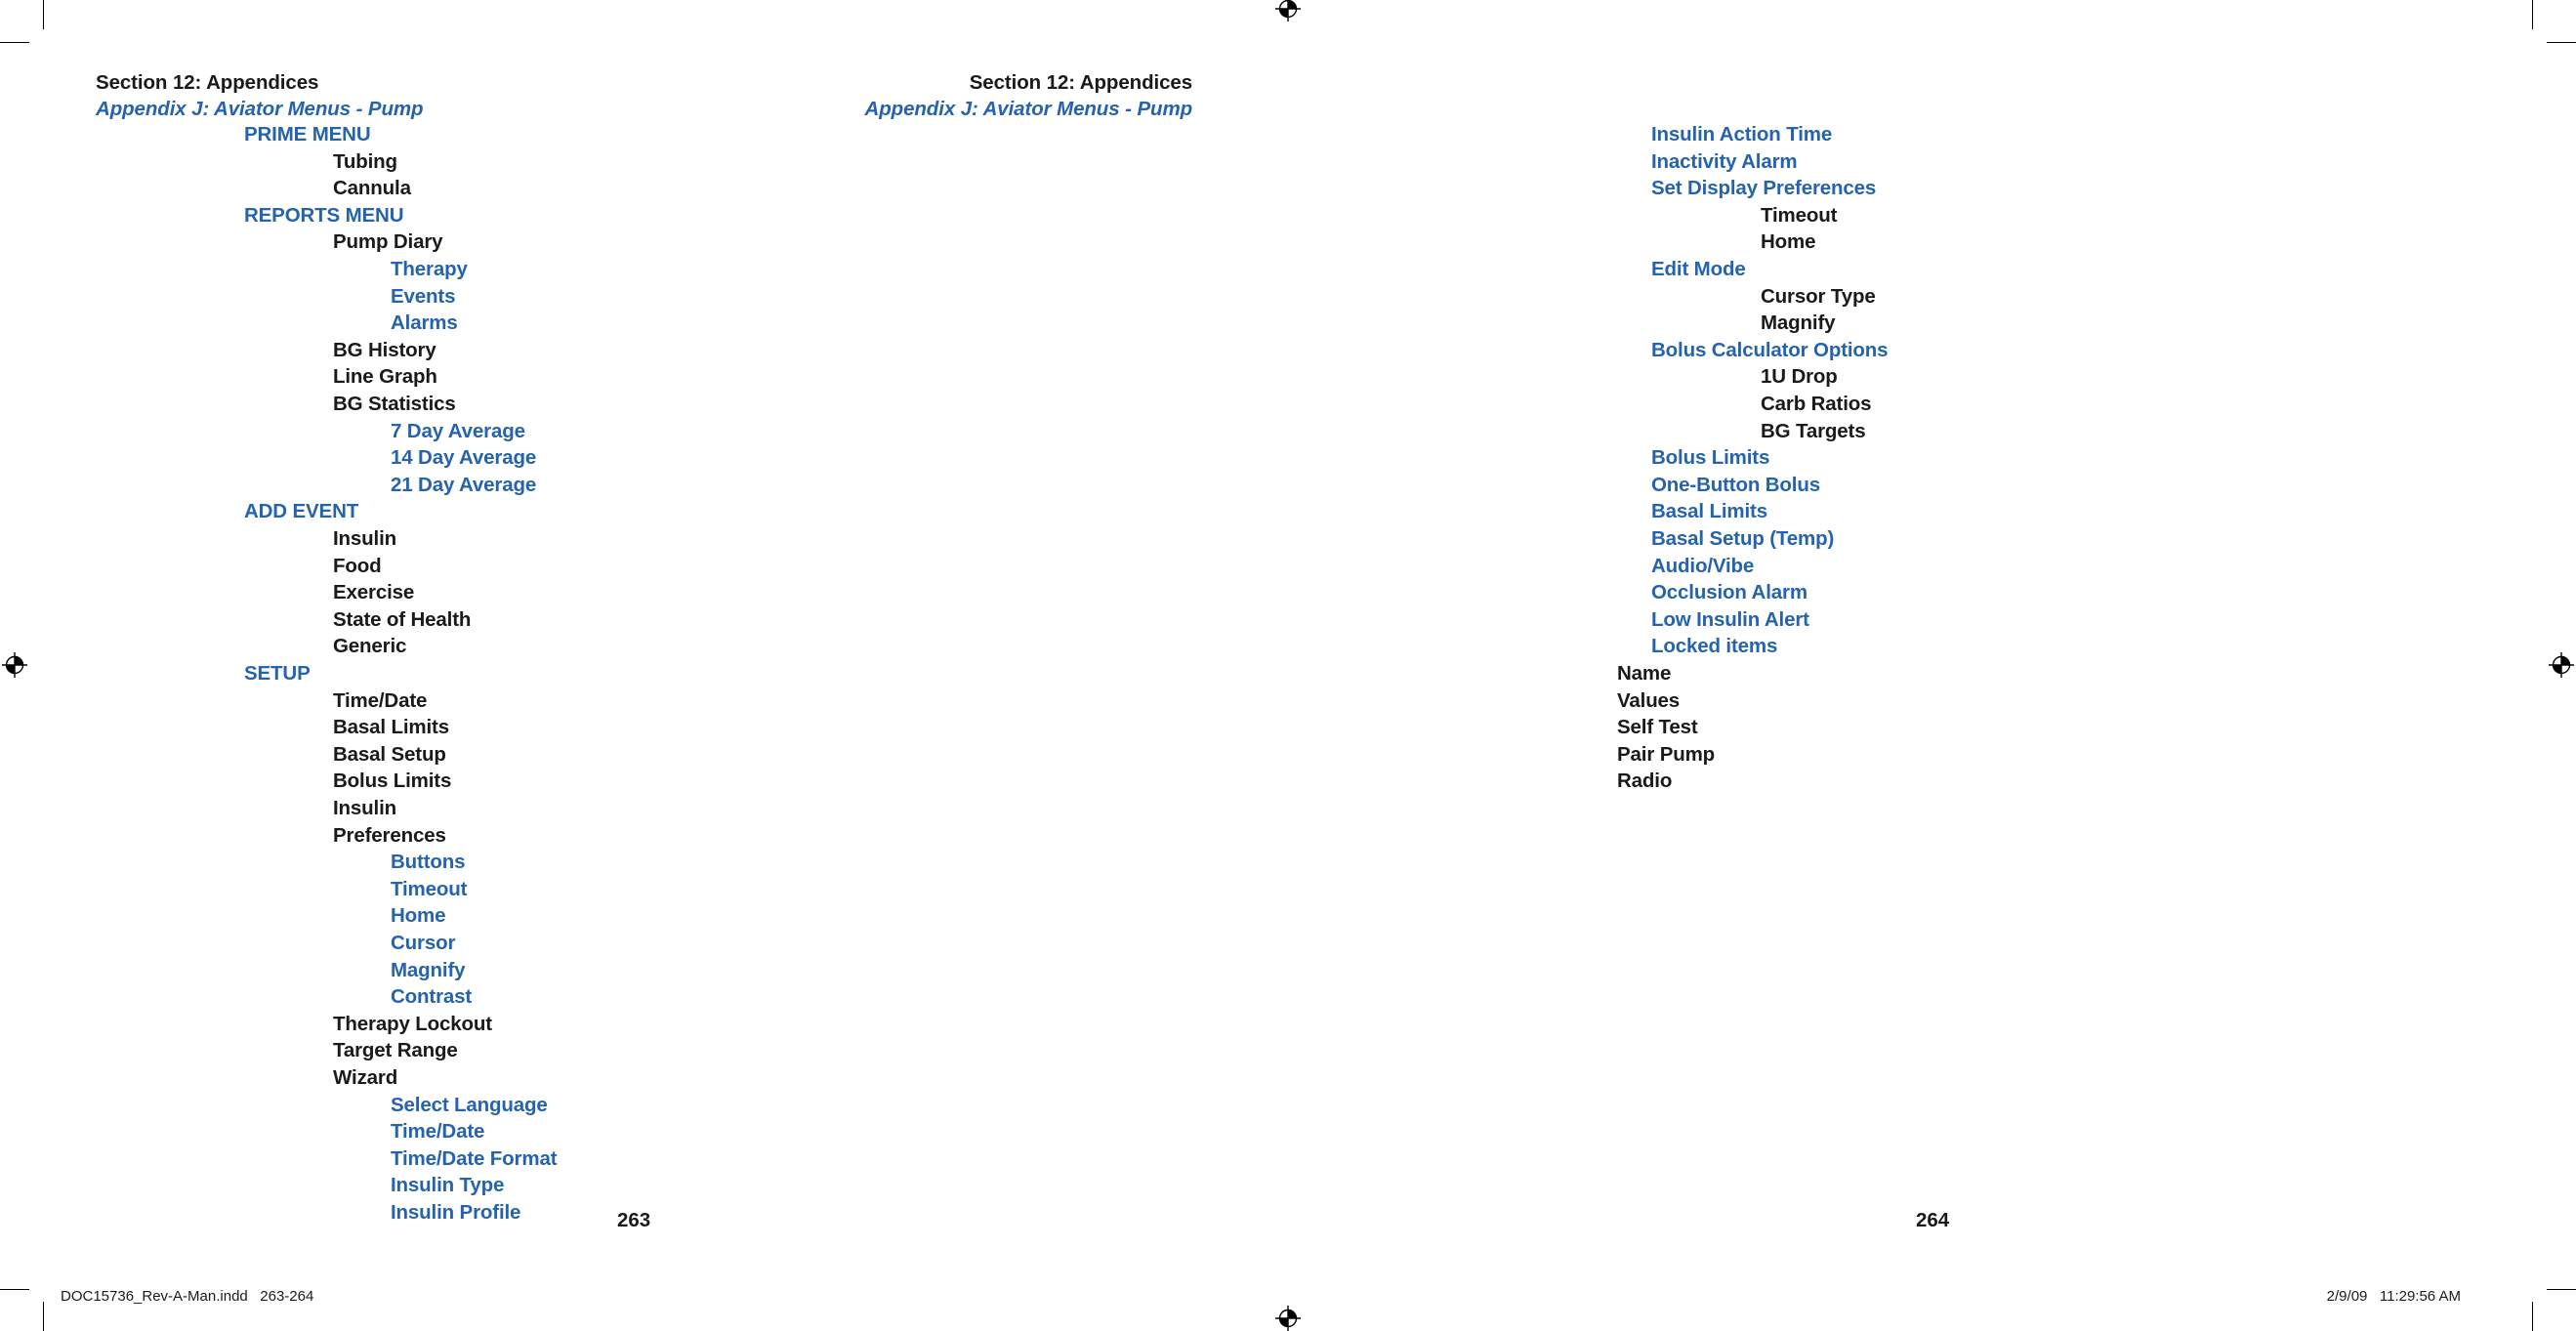 Image resolution: width=2576 pixels, height=1331 pixels. I want to click on menu-item: Therapy Lockout, so click(412, 1023).